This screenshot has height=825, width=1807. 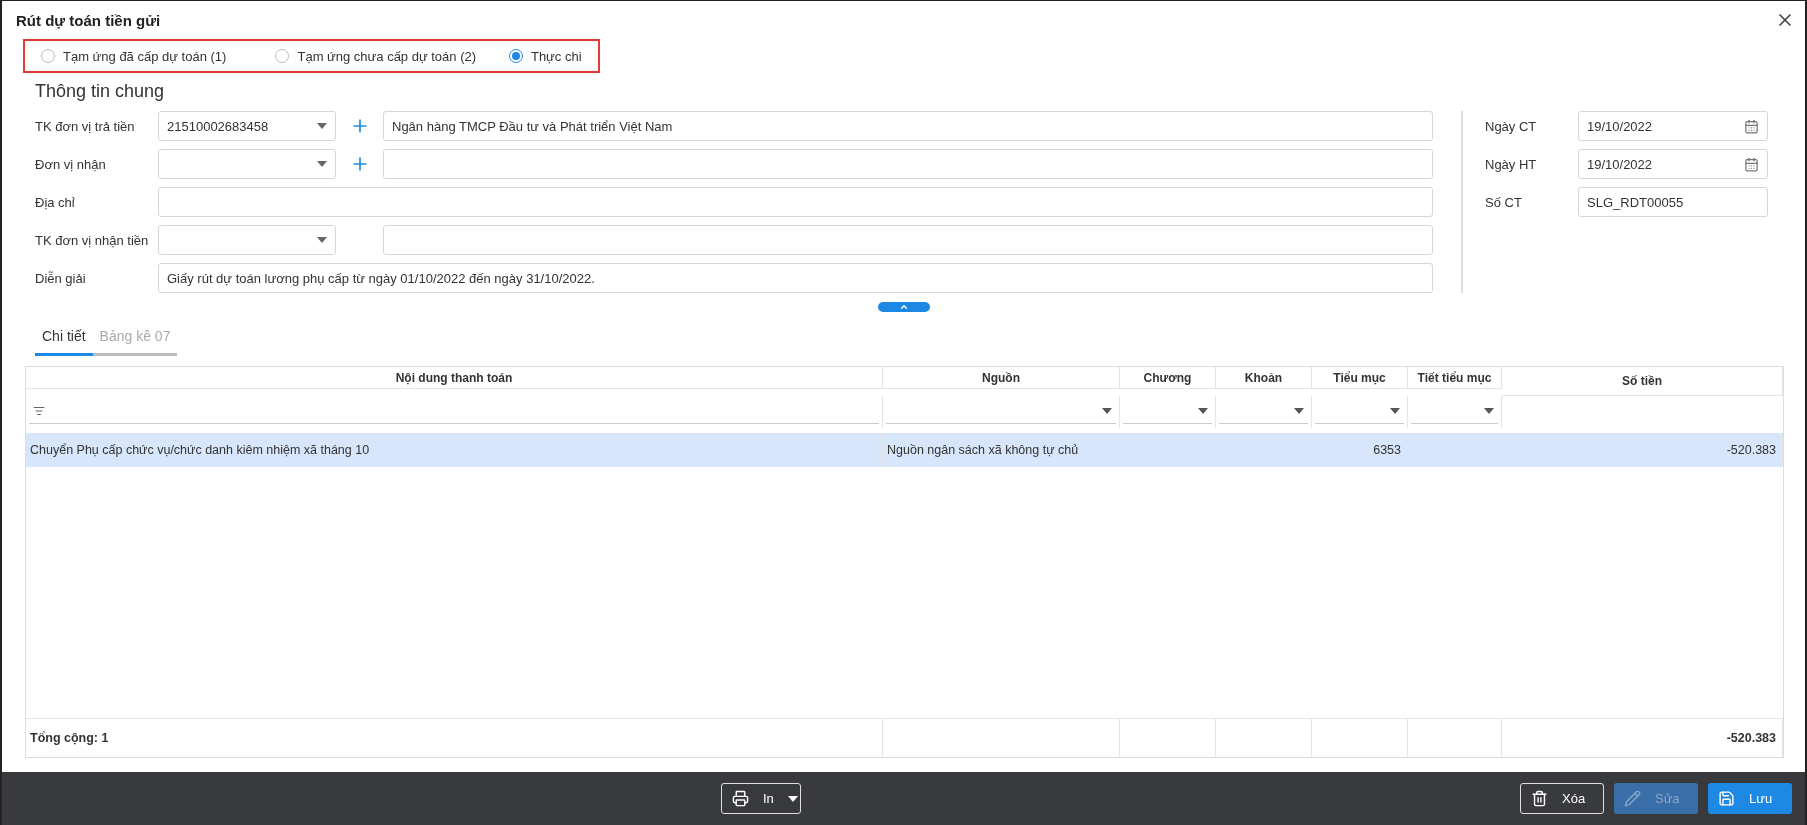 What do you see at coordinates (100, 92) in the screenshot?
I see `section-title: Thông tin chung` at bounding box center [100, 92].